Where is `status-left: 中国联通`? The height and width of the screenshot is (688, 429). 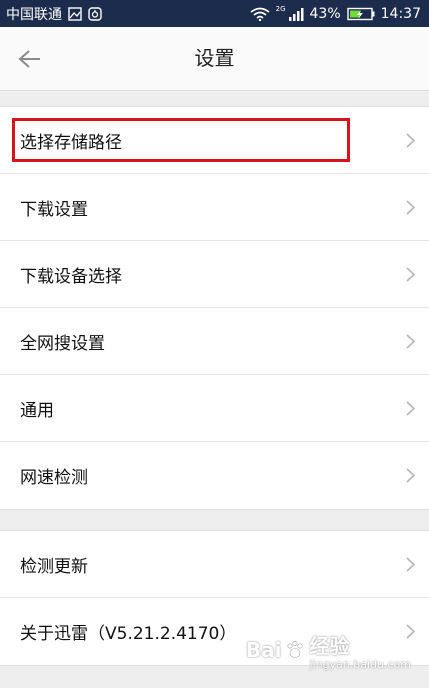 status-left: 中国联通 is located at coordinates (54, 14).